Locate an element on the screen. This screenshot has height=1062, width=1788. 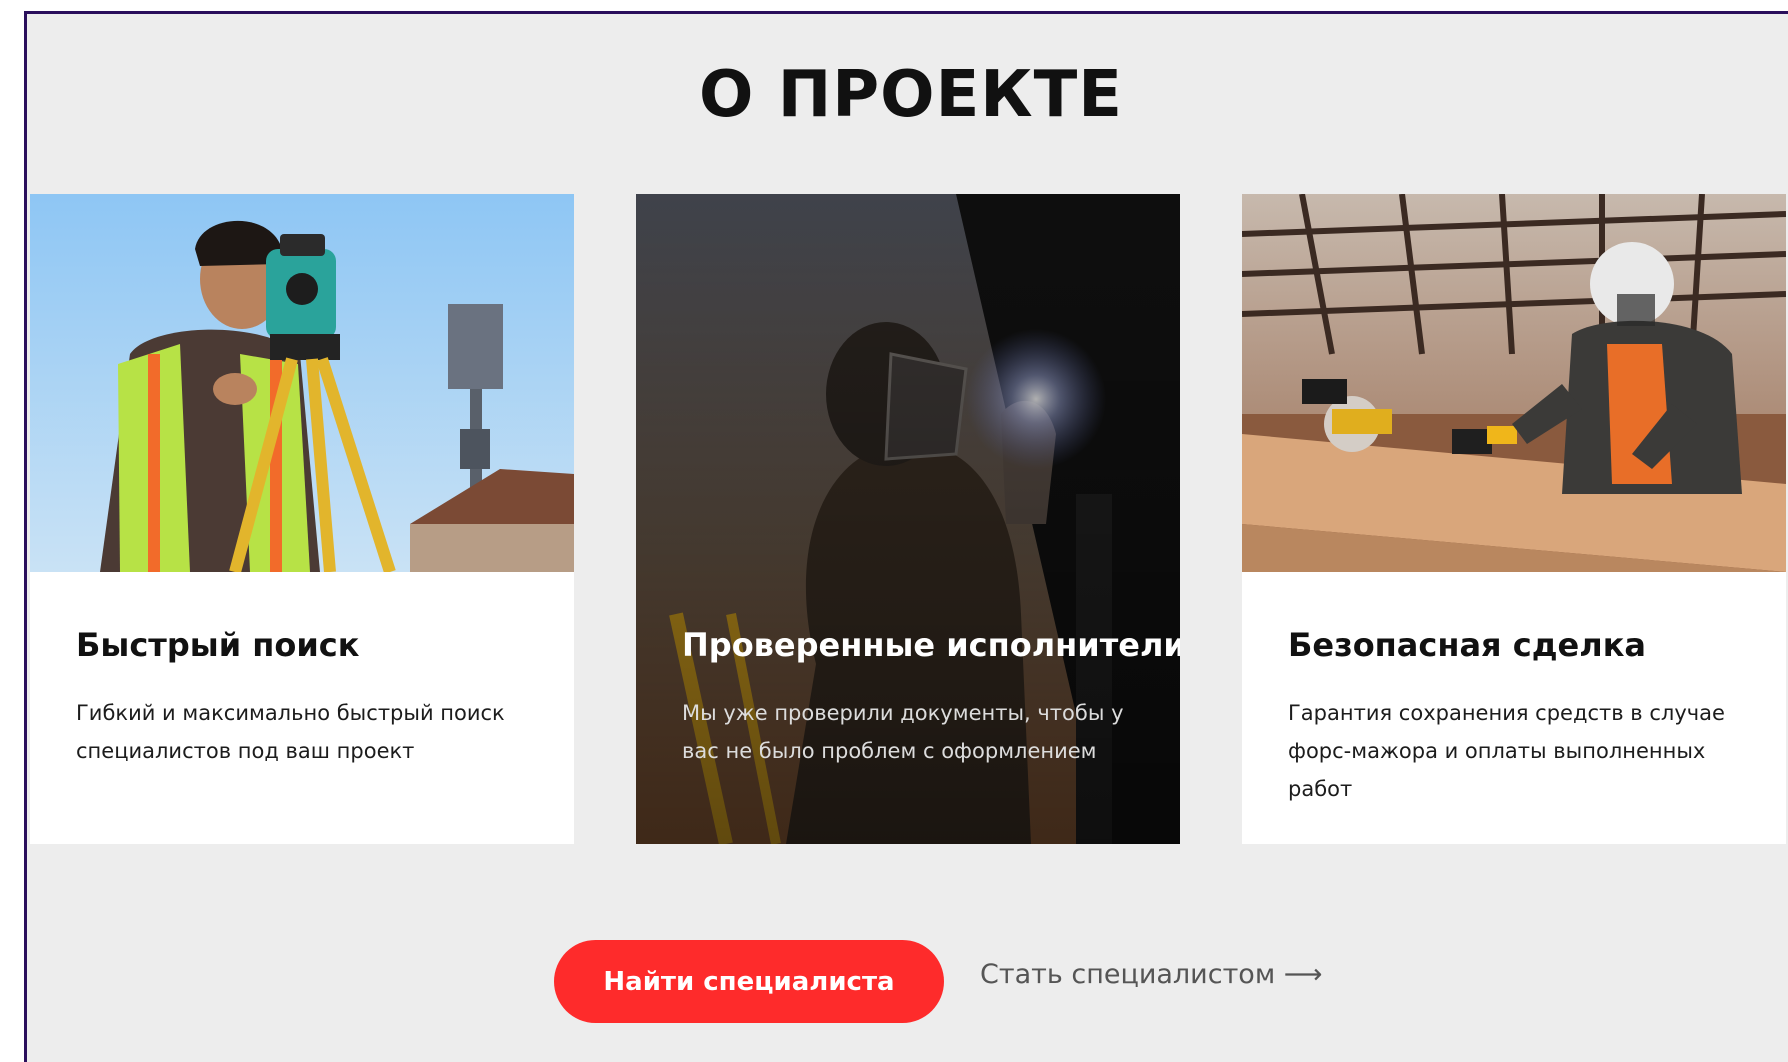
card-title: Проверенные исполнители is located at coordinates (931, 645).